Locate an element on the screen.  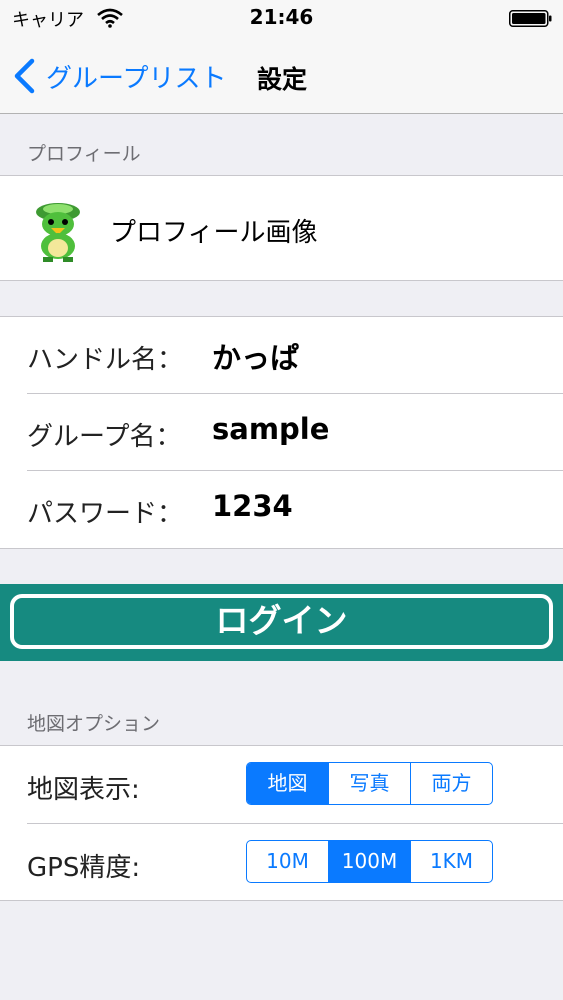
profile-section-header: プロフィール is located at coordinates (84, 154).